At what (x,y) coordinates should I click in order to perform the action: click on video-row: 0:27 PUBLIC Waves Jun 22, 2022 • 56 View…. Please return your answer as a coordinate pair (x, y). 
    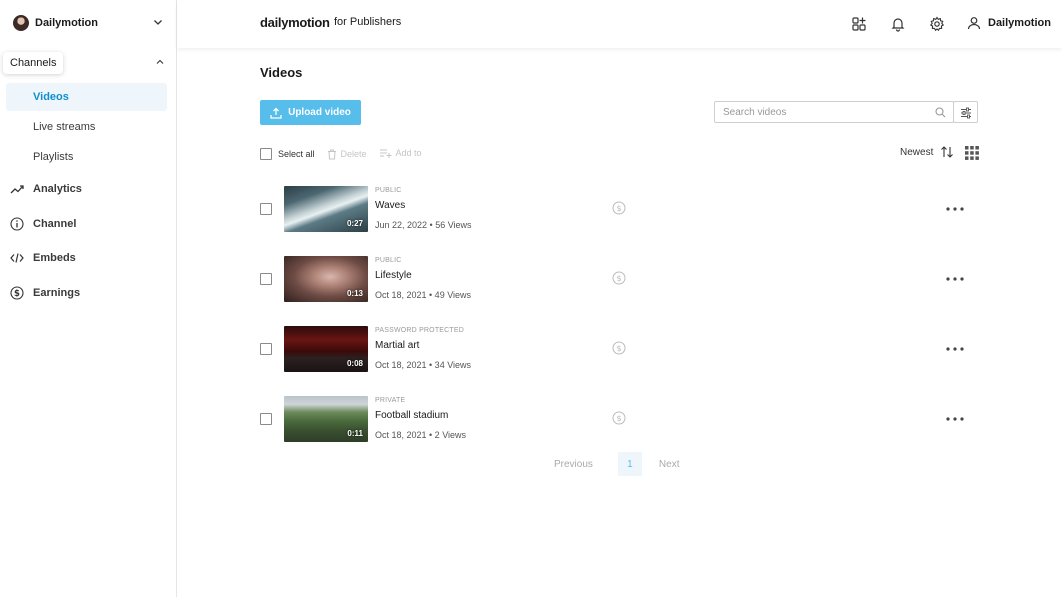
    Looking at the image, I should click on (619, 221).